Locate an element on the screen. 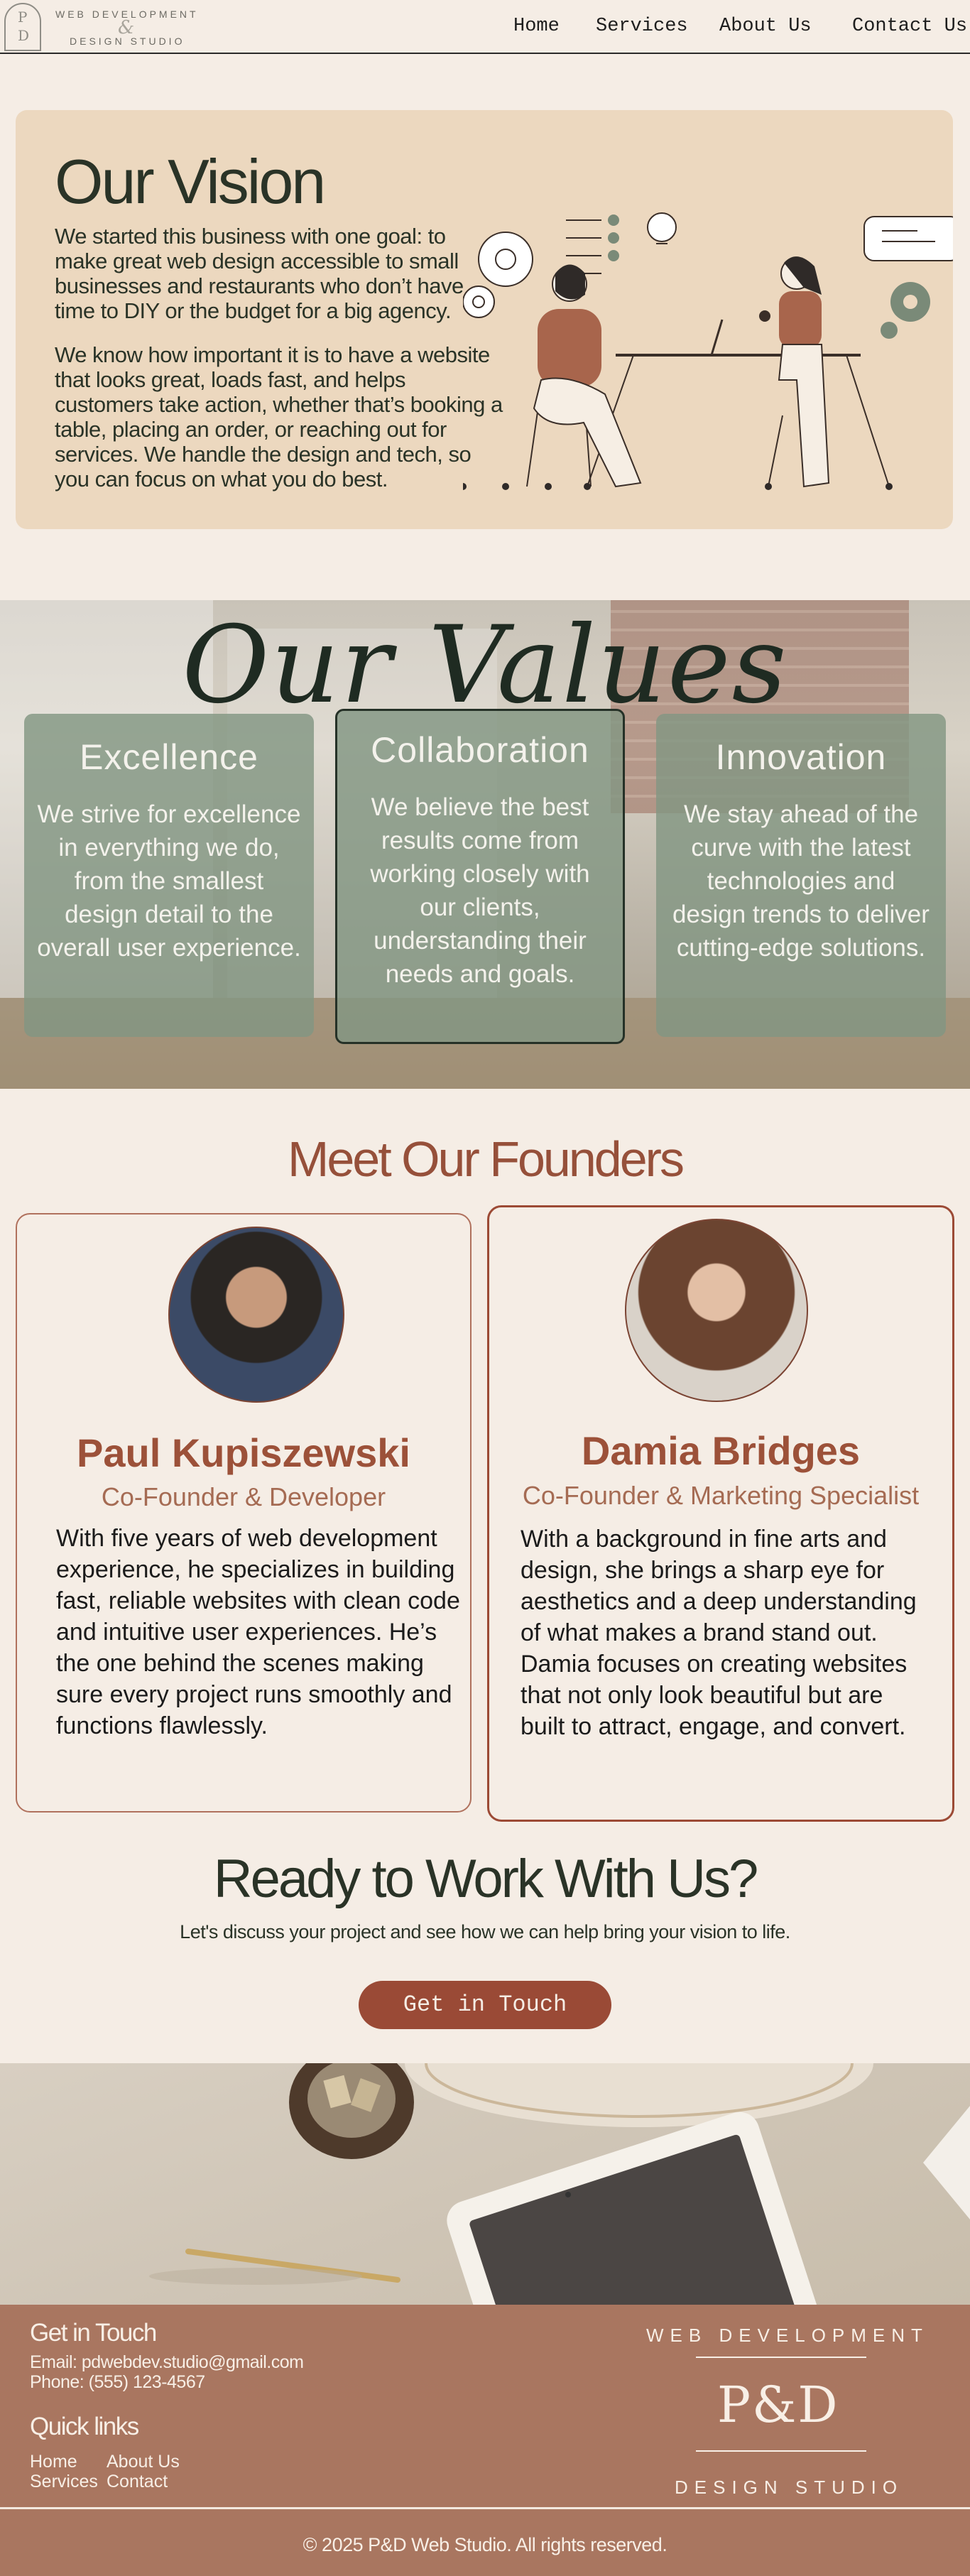 The image size is (970, 2576). footer-link-home: Home is located at coordinates (54, 2462).